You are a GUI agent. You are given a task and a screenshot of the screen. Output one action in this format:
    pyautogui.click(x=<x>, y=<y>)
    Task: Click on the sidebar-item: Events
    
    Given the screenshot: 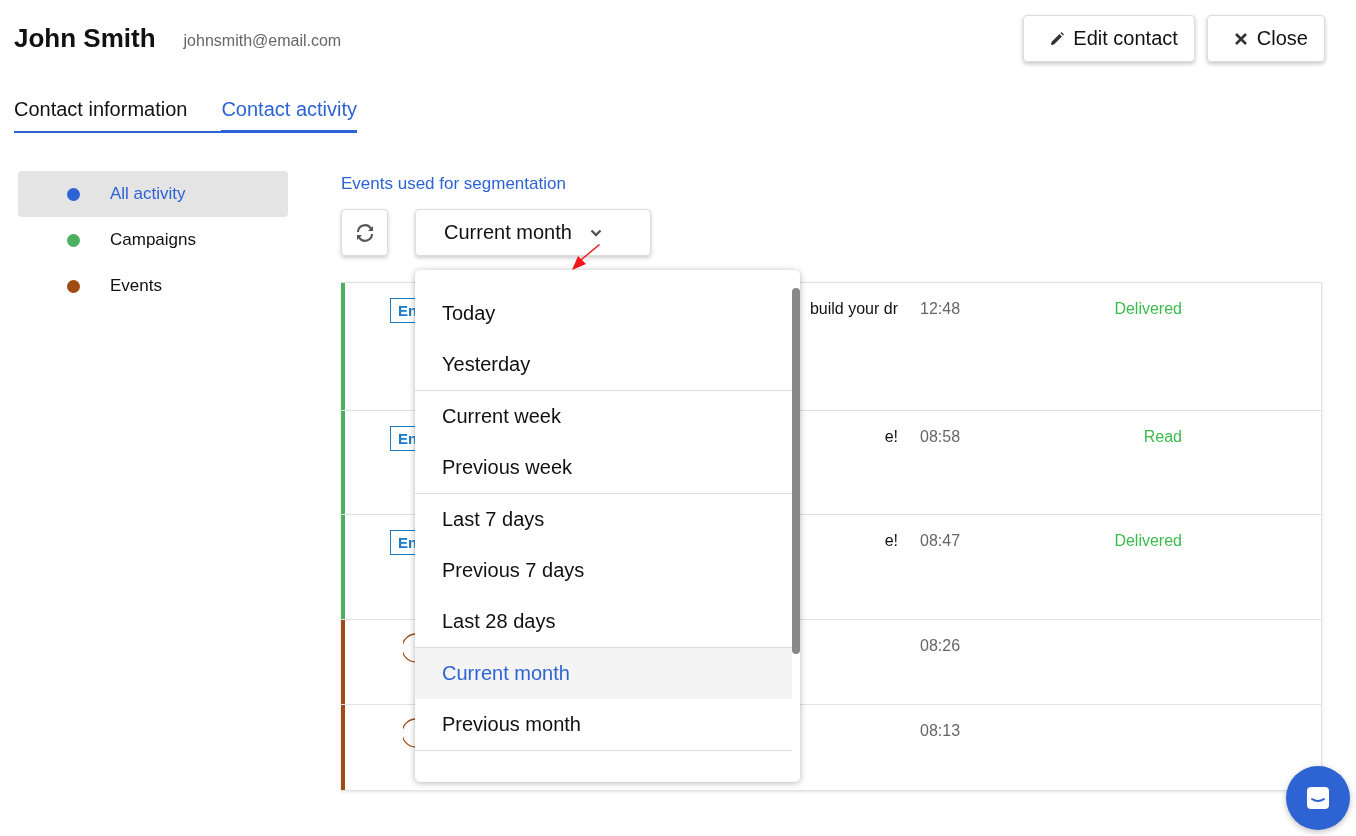 What is the action you would take?
    pyautogui.click(x=153, y=286)
    